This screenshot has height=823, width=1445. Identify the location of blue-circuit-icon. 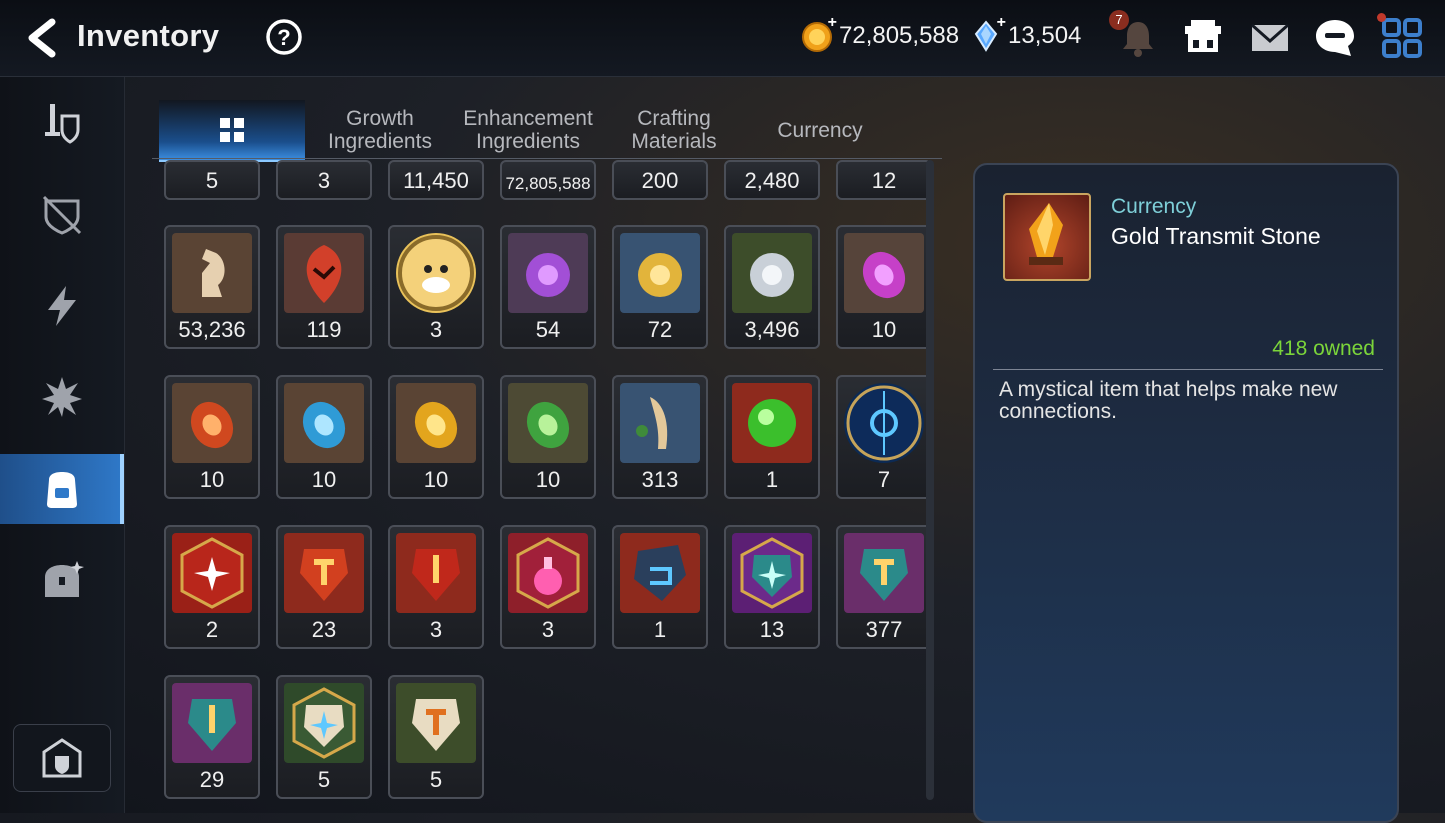
(884, 423).